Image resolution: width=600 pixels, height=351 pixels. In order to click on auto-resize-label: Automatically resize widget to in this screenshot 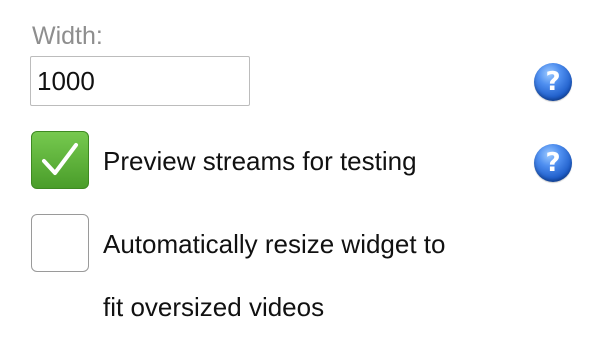, I will do `click(274, 244)`.